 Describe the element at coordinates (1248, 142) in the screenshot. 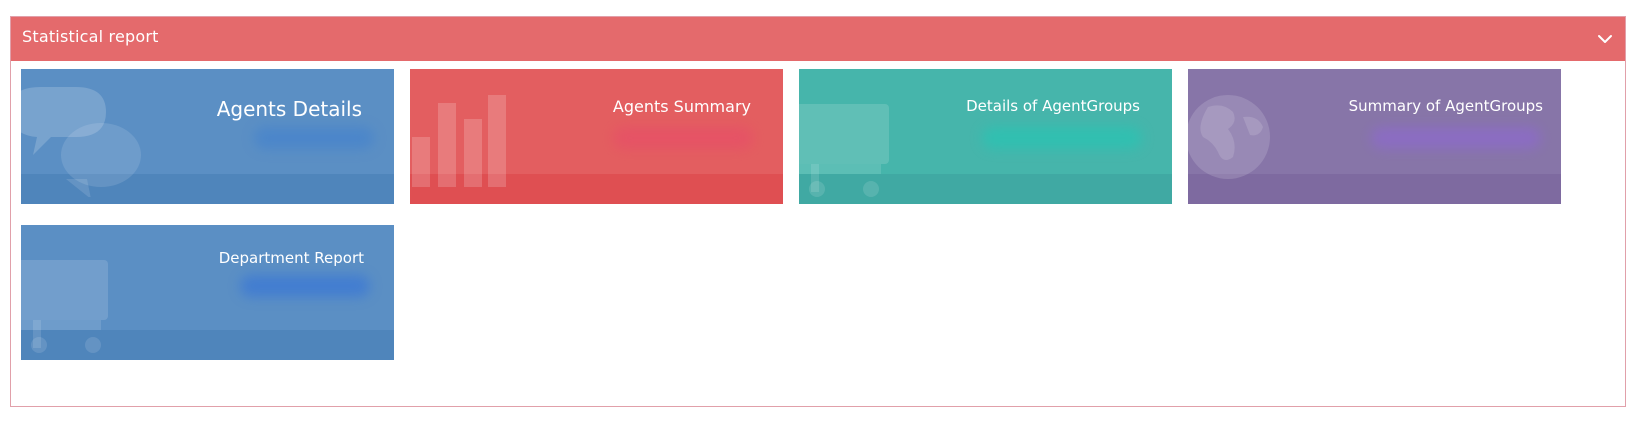

I see `globe-icon` at that location.